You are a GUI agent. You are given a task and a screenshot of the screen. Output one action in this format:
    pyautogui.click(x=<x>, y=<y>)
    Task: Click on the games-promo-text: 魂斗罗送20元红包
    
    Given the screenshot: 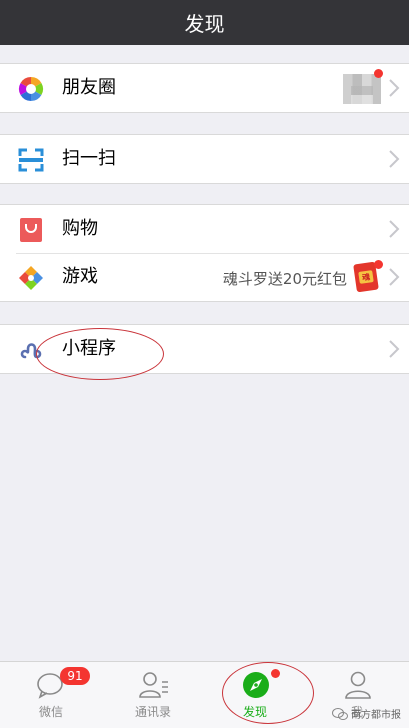 What is the action you would take?
    pyautogui.click(x=284, y=279)
    